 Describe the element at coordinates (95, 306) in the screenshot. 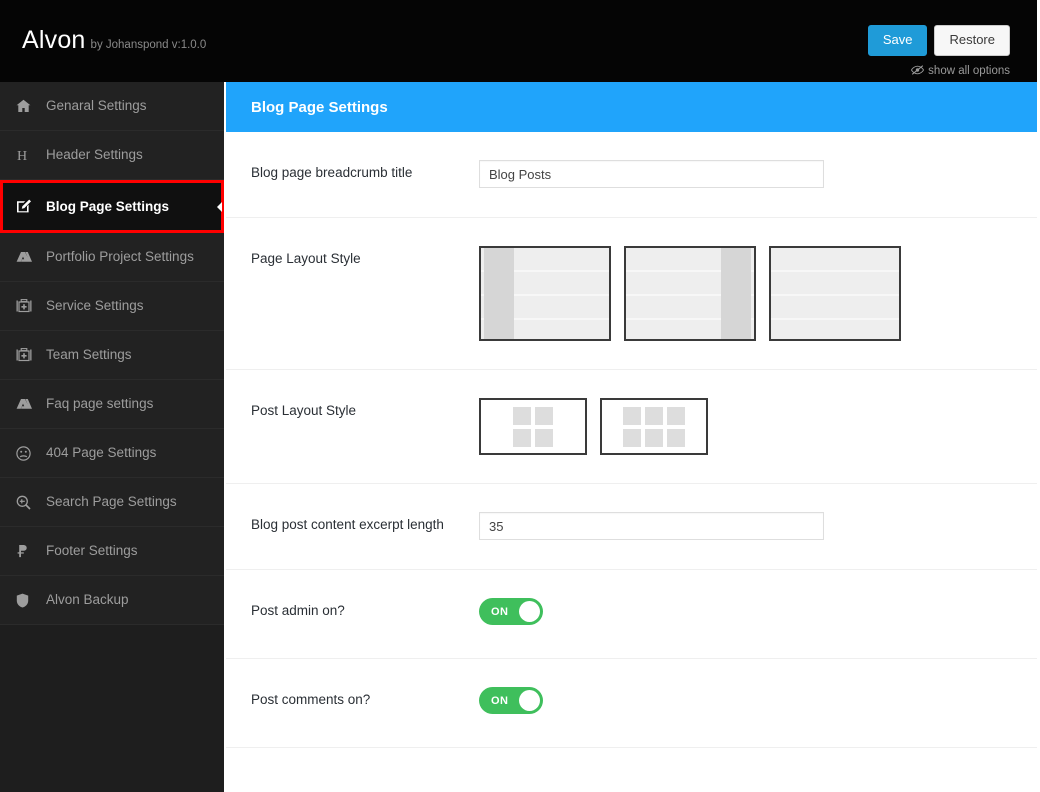

I see `sidebar-item-label: Service Settings` at that location.